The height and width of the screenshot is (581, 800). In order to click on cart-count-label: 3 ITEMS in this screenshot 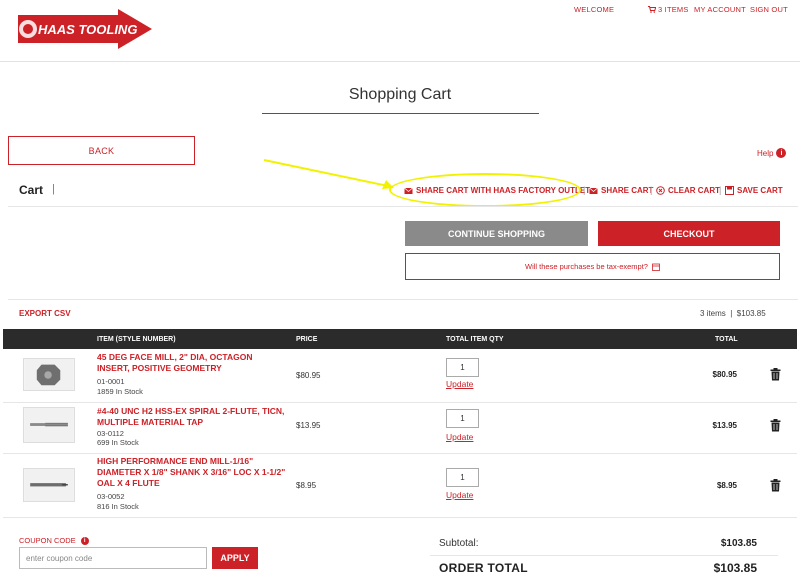, I will do `click(673, 9)`.